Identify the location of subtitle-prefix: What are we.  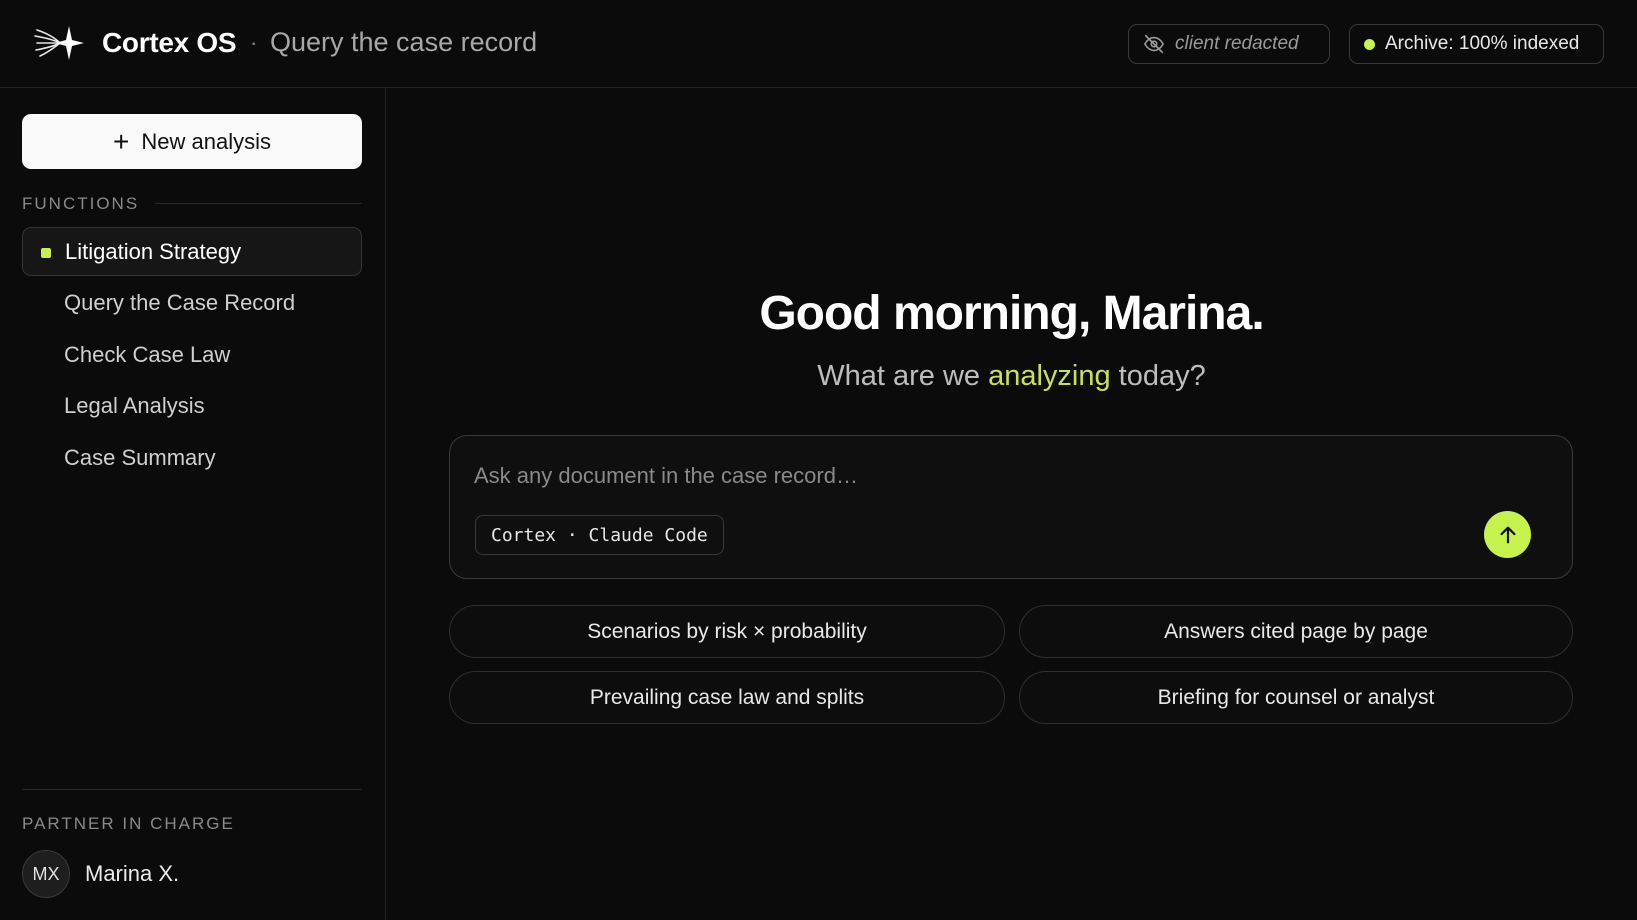
(903, 376).